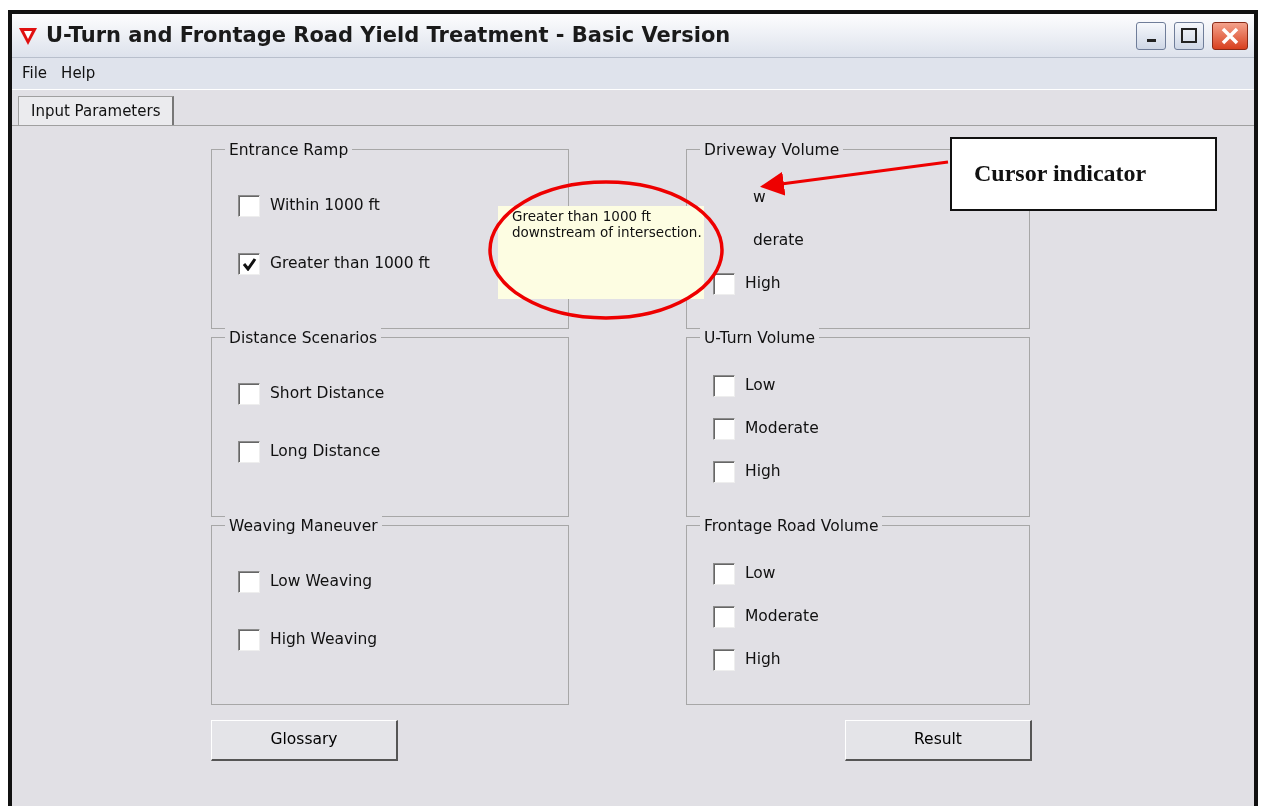 Image resolution: width=1264 pixels, height=806 pixels. Describe the element at coordinates (582, 216) in the screenshot. I see `tooltip-text: Greater than 1000 ft` at that location.